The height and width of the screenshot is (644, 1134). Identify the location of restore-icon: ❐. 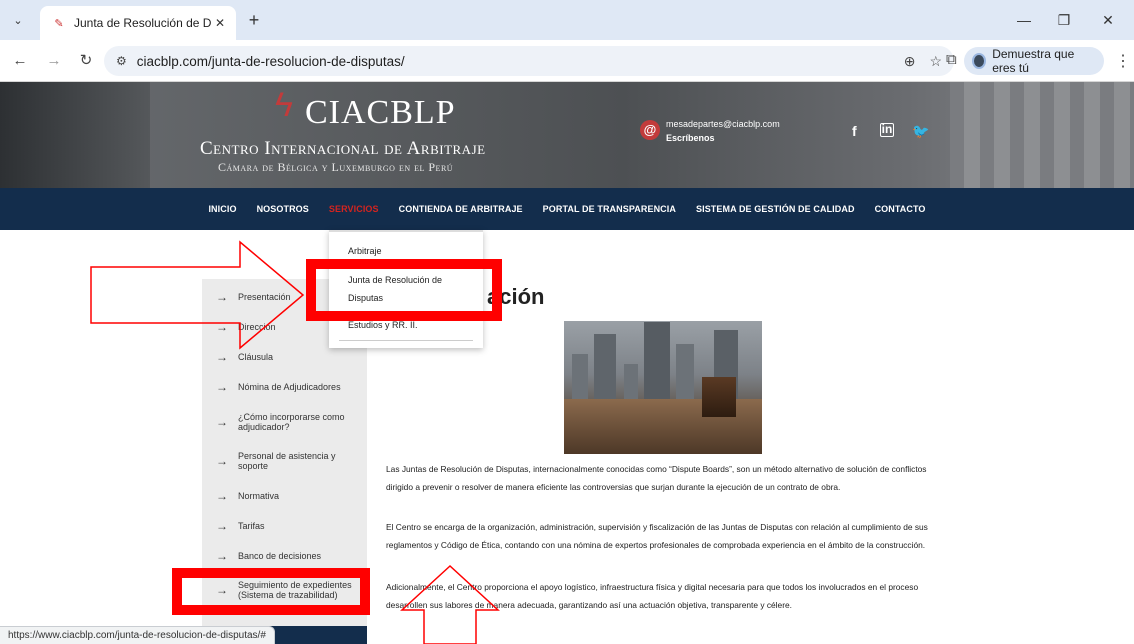
(1064, 20).